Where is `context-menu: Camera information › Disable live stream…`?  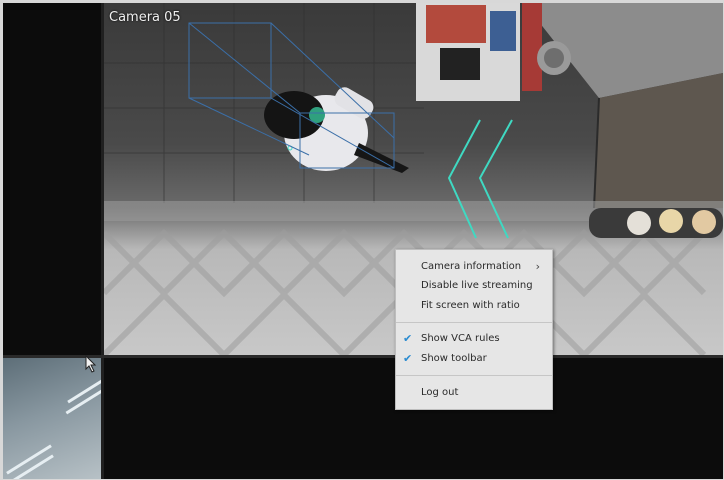 context-menu: Camera information › Disable live stream… is located at coordinates (474, 329).